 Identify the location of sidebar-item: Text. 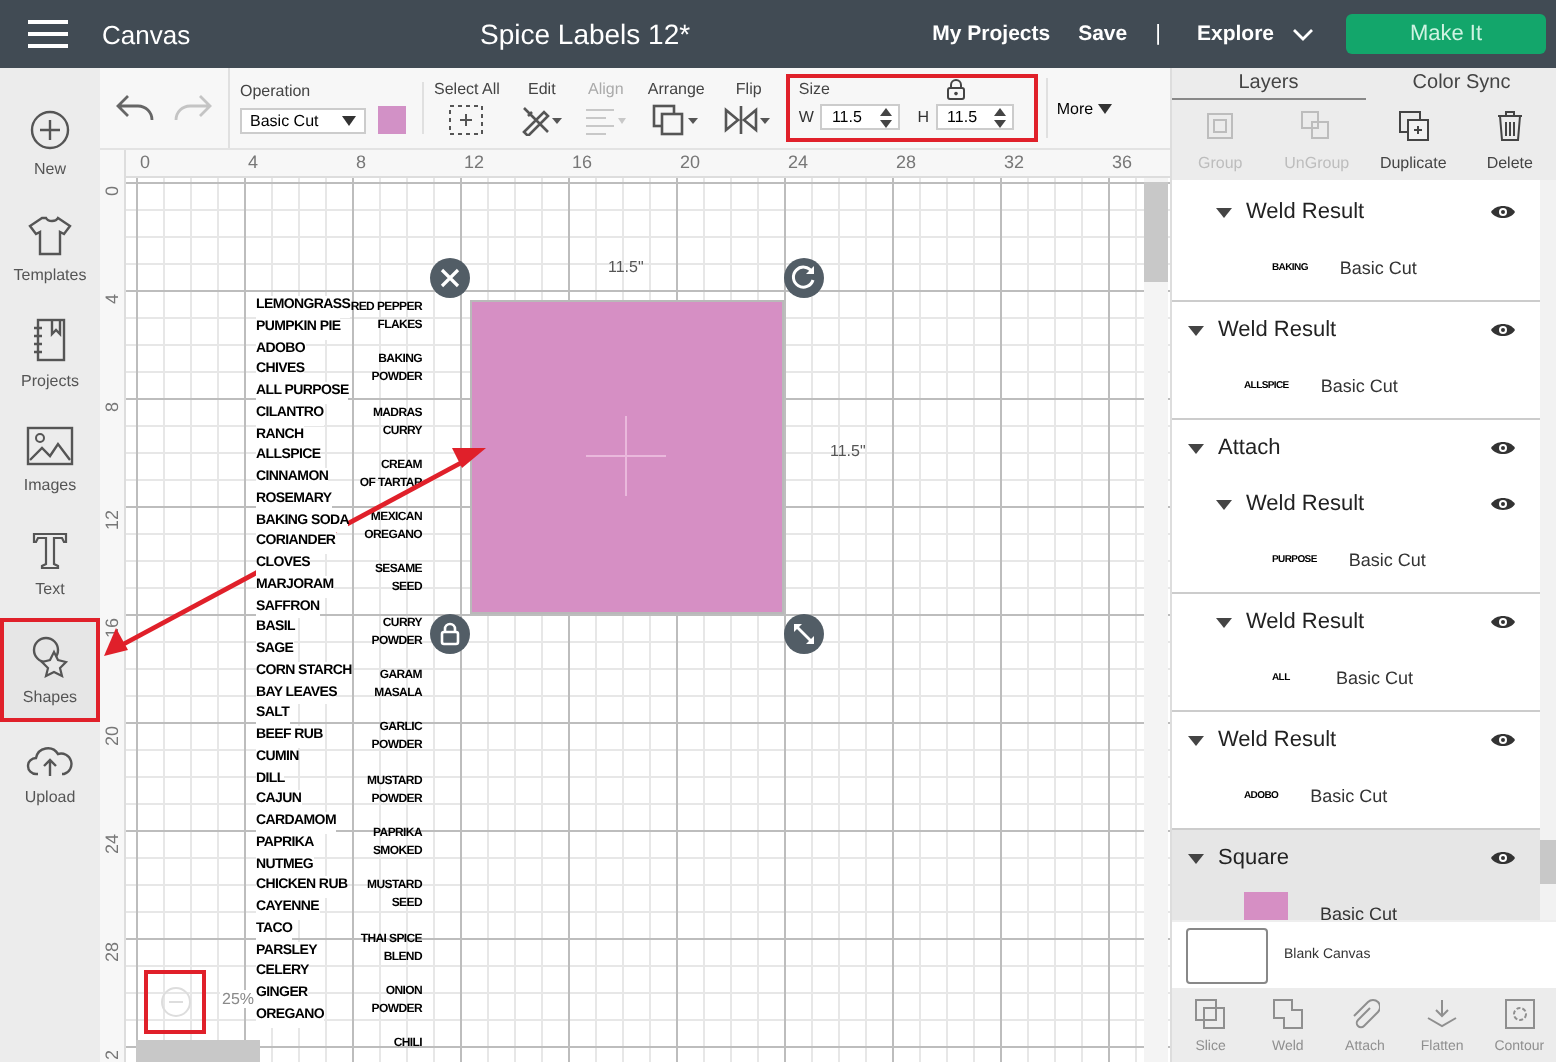
(50, 564).